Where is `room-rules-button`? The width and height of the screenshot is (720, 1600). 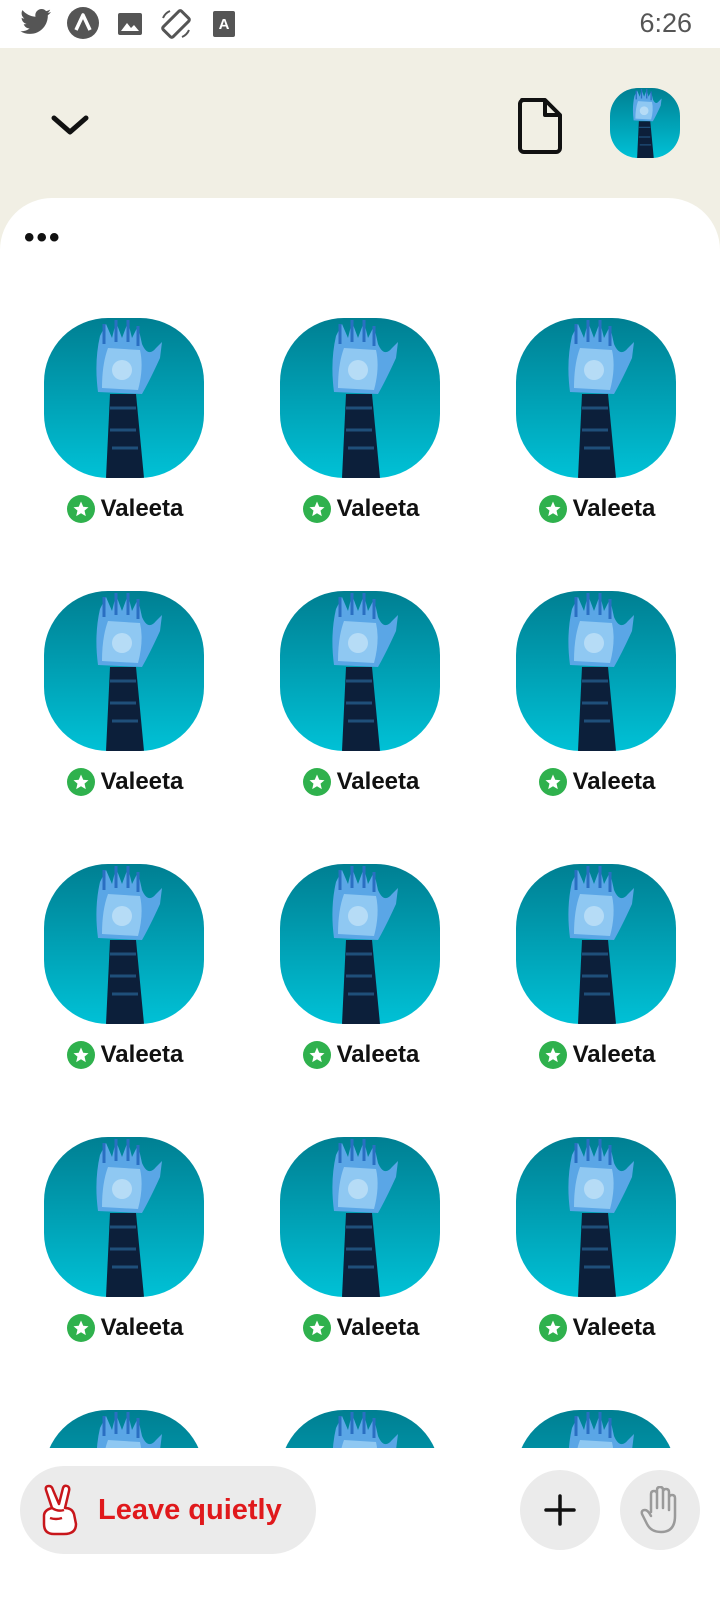
room-rules-button is located at coordinates (540, 126).